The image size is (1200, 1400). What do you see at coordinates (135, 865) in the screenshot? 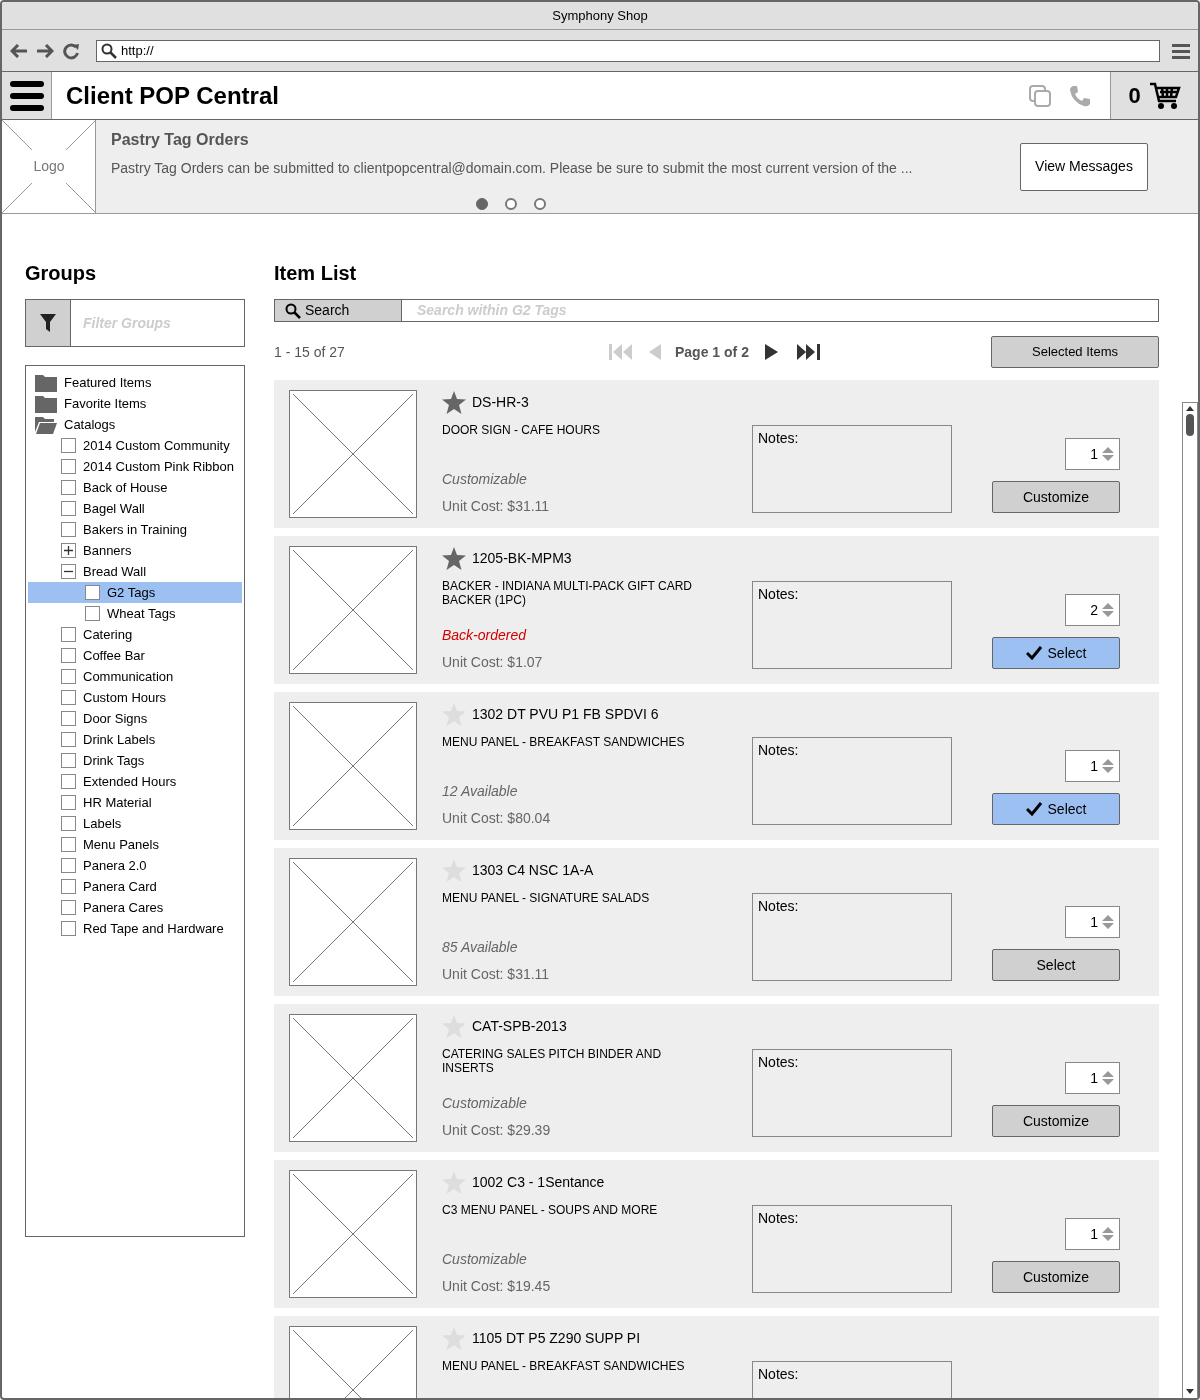
I see `tree-item: Panera 2.0` at bounding box center [135, 865].